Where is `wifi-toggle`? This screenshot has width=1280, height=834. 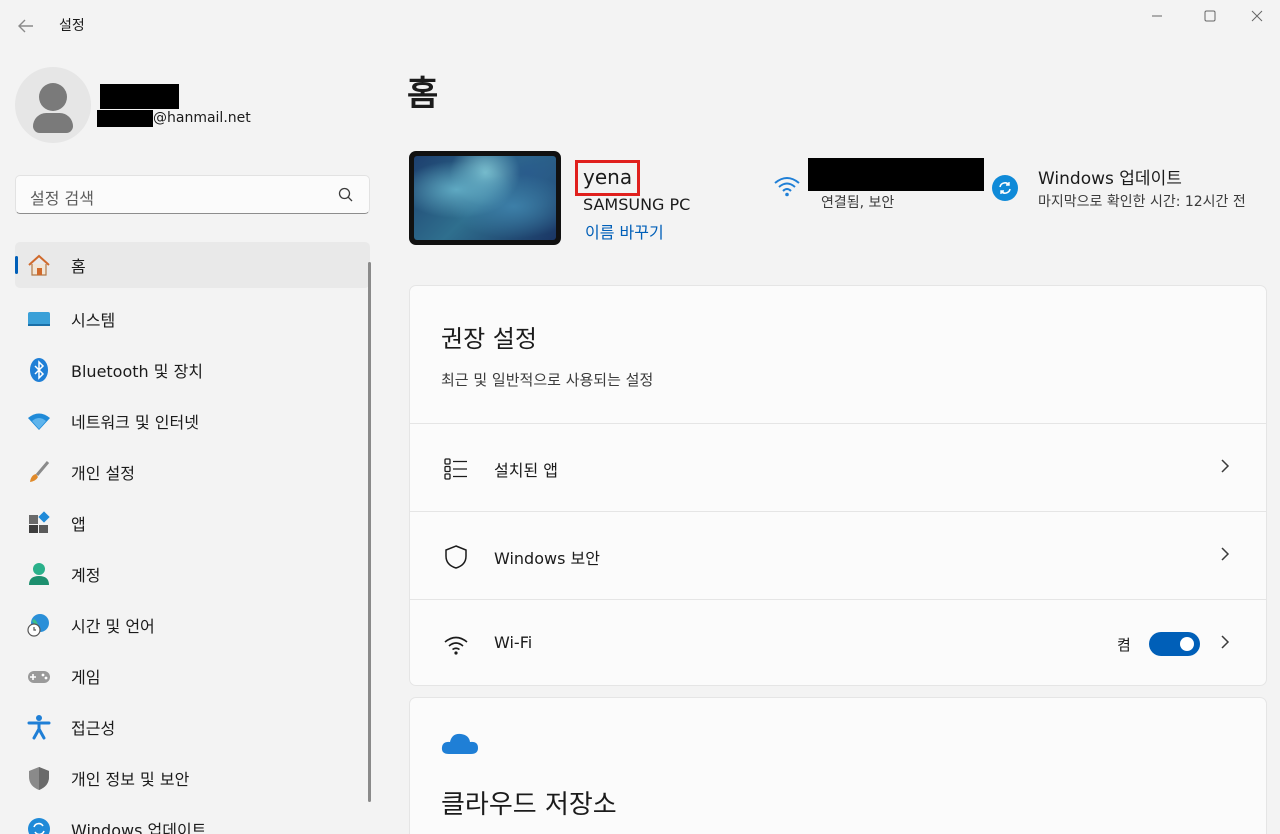
wifi-toggle is located at coordinates (1174, 644).